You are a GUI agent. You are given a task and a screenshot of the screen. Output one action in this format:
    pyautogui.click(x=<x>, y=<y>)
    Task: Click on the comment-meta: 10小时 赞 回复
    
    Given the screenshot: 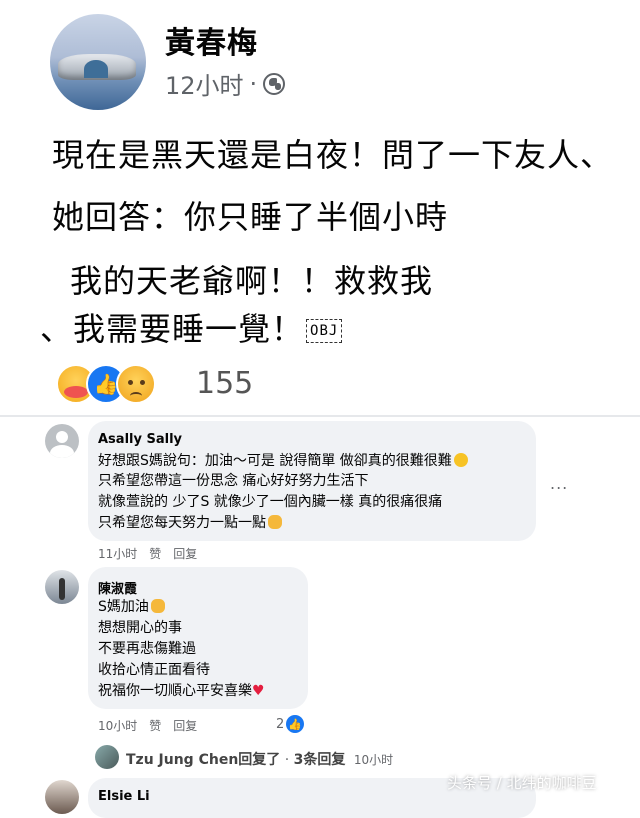 What is the action you would take?
    pyautogui.click(x=147, y=725)
    